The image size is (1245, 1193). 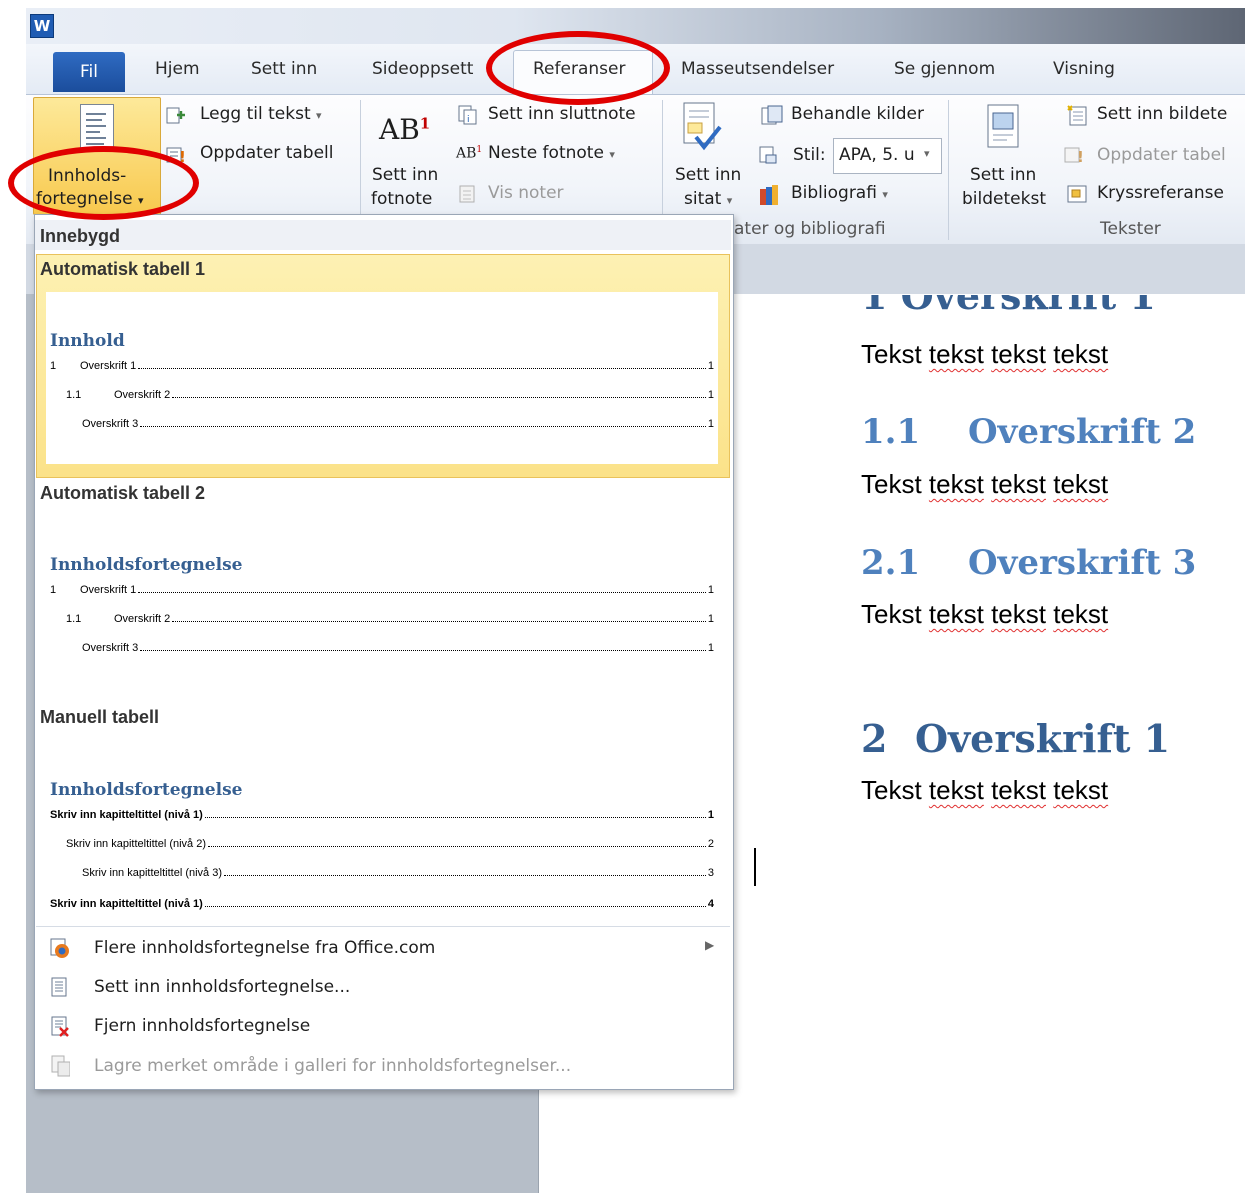 I want to click on gallery-title: Automatisk tabell 1, so click(x=123, y=269).